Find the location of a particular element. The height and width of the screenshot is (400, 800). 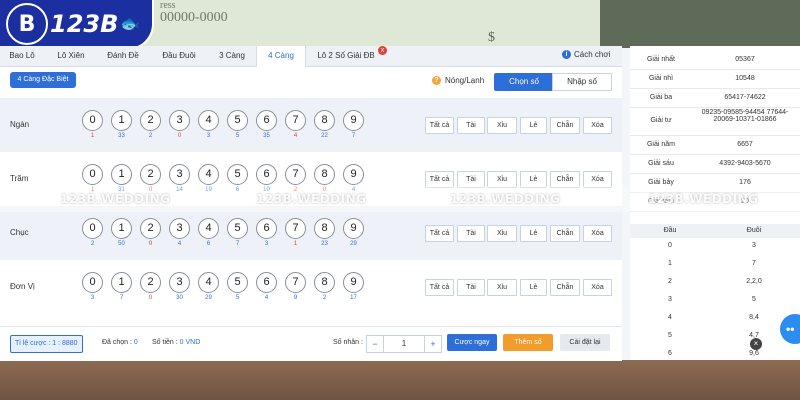

head-value: 5 is located at coordinates (670, 335).